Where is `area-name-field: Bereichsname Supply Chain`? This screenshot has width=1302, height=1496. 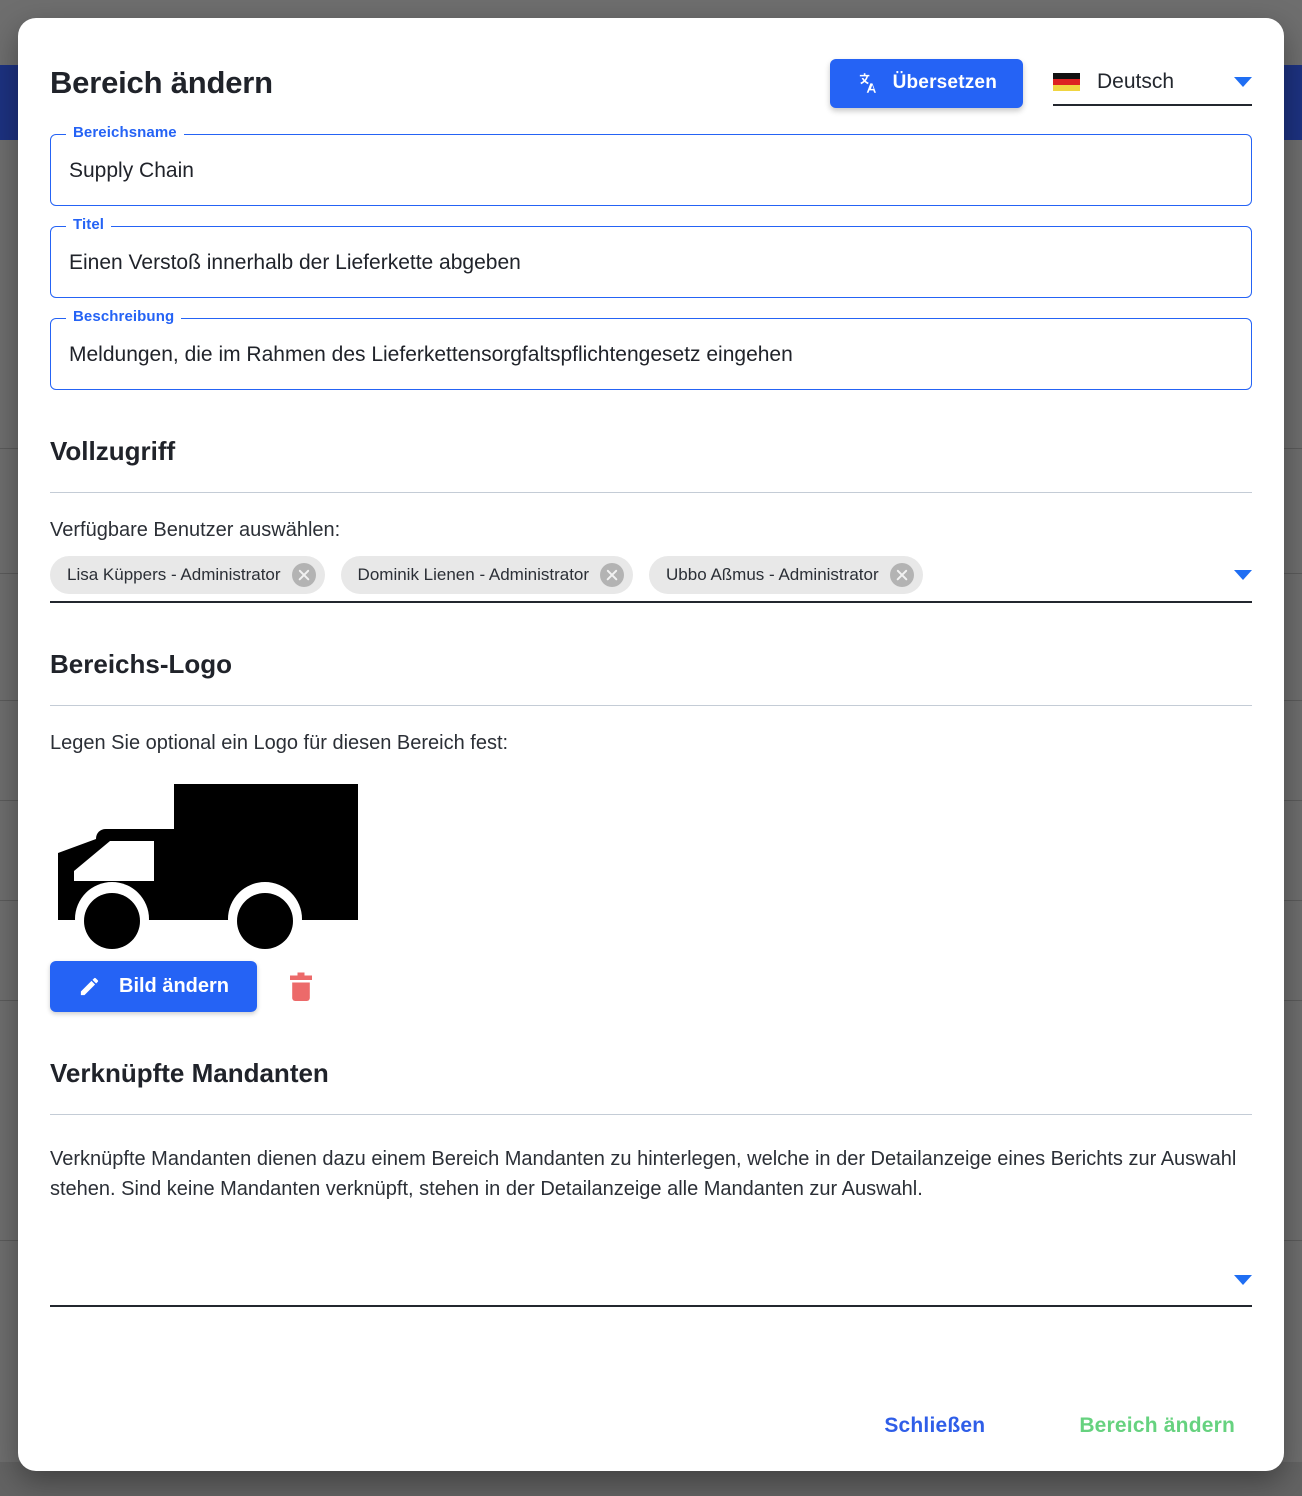
area-name-field: Bereichsname Supply Chain is located at coordinates (651, 165).